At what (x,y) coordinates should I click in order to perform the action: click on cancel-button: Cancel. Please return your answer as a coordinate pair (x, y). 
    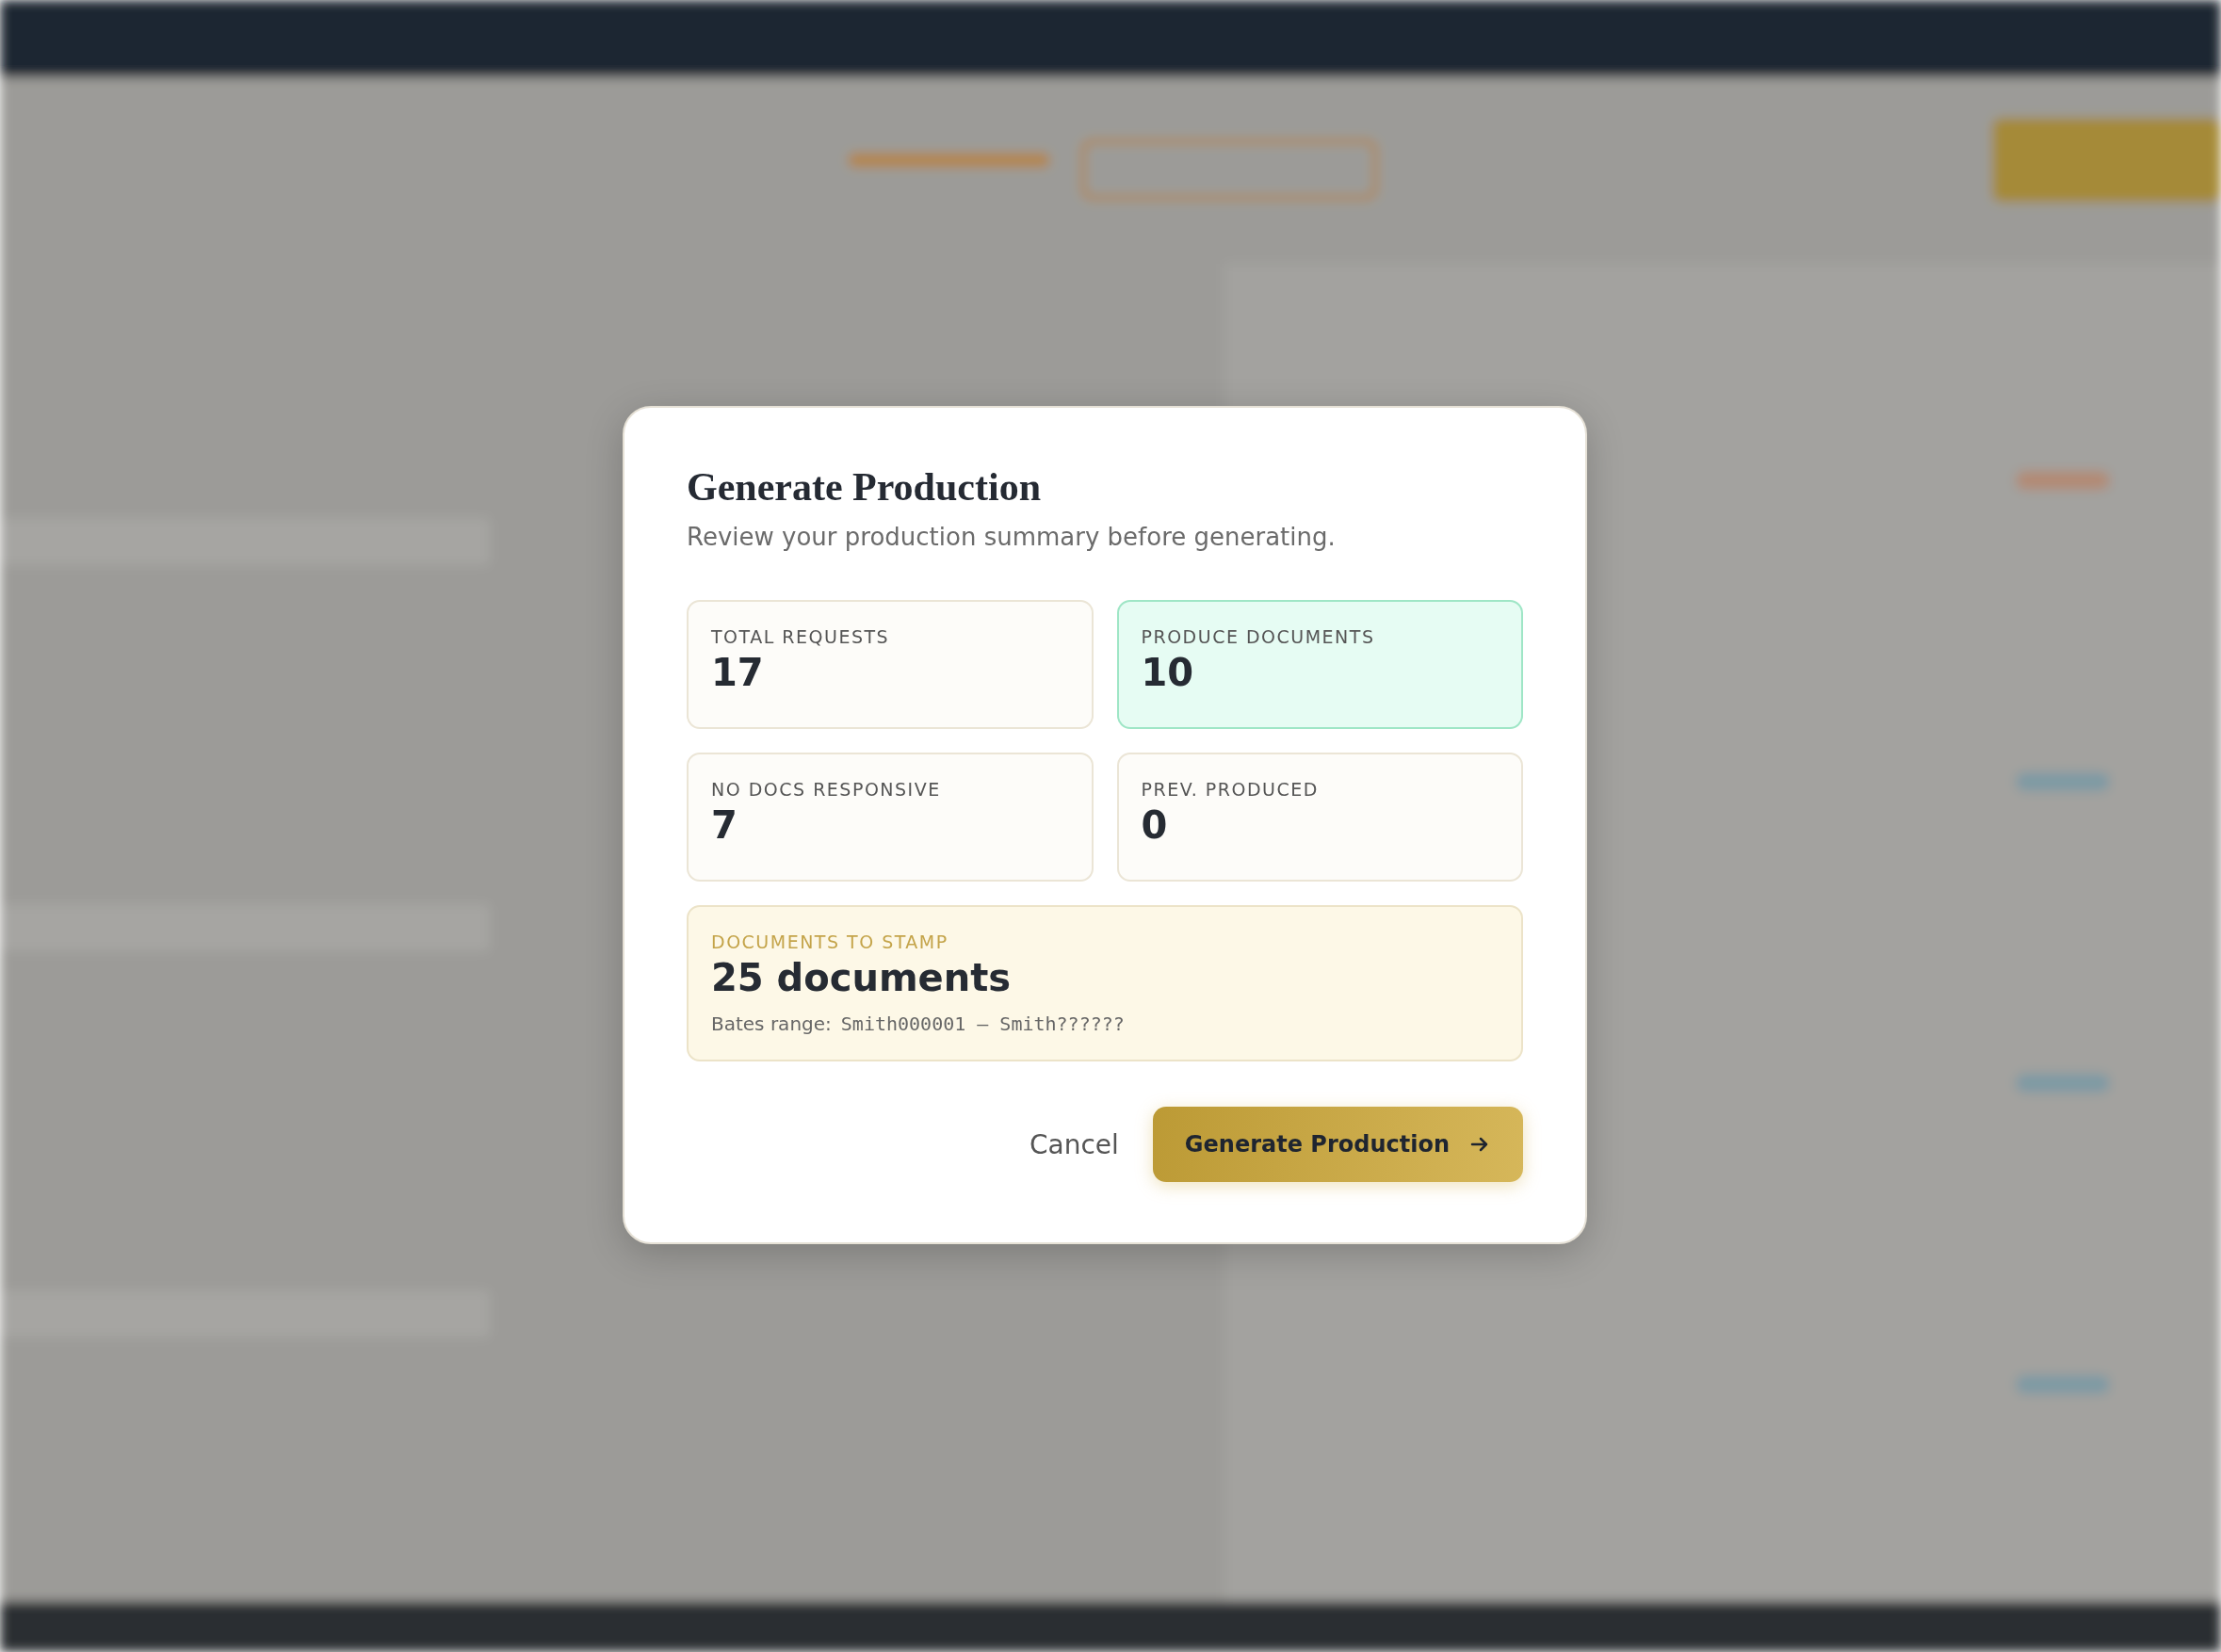
    Looking at the image, I should click on (1074, 1145).